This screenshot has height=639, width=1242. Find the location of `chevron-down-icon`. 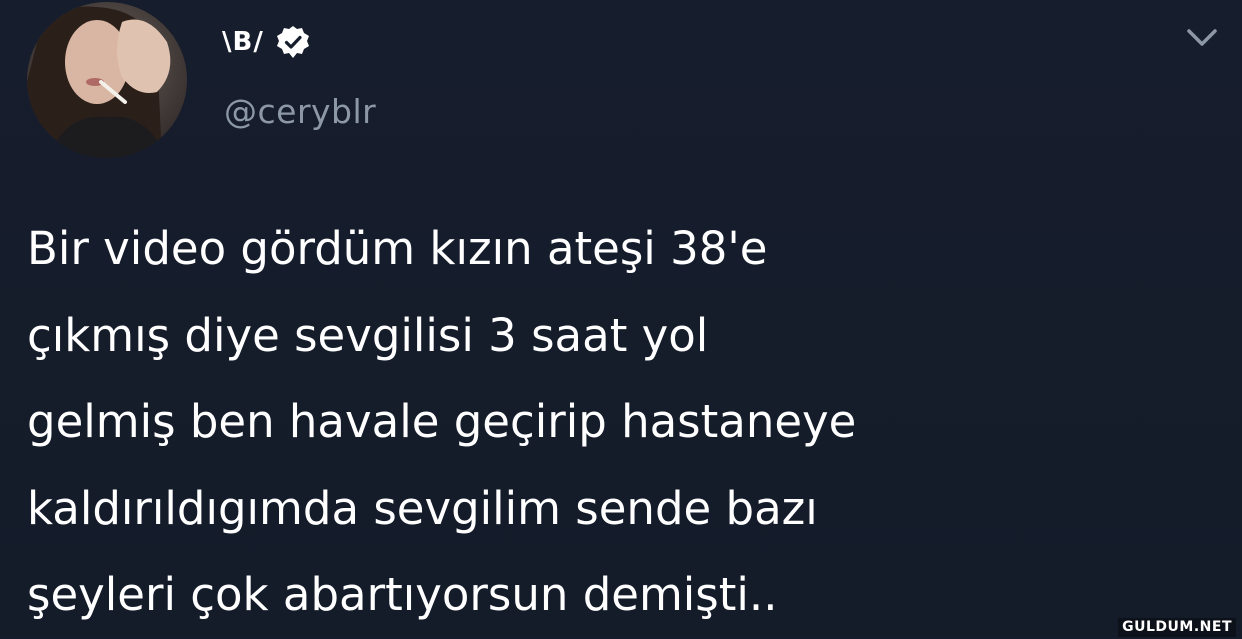

chevron-down-icon is located at coordinates (1202, 38).